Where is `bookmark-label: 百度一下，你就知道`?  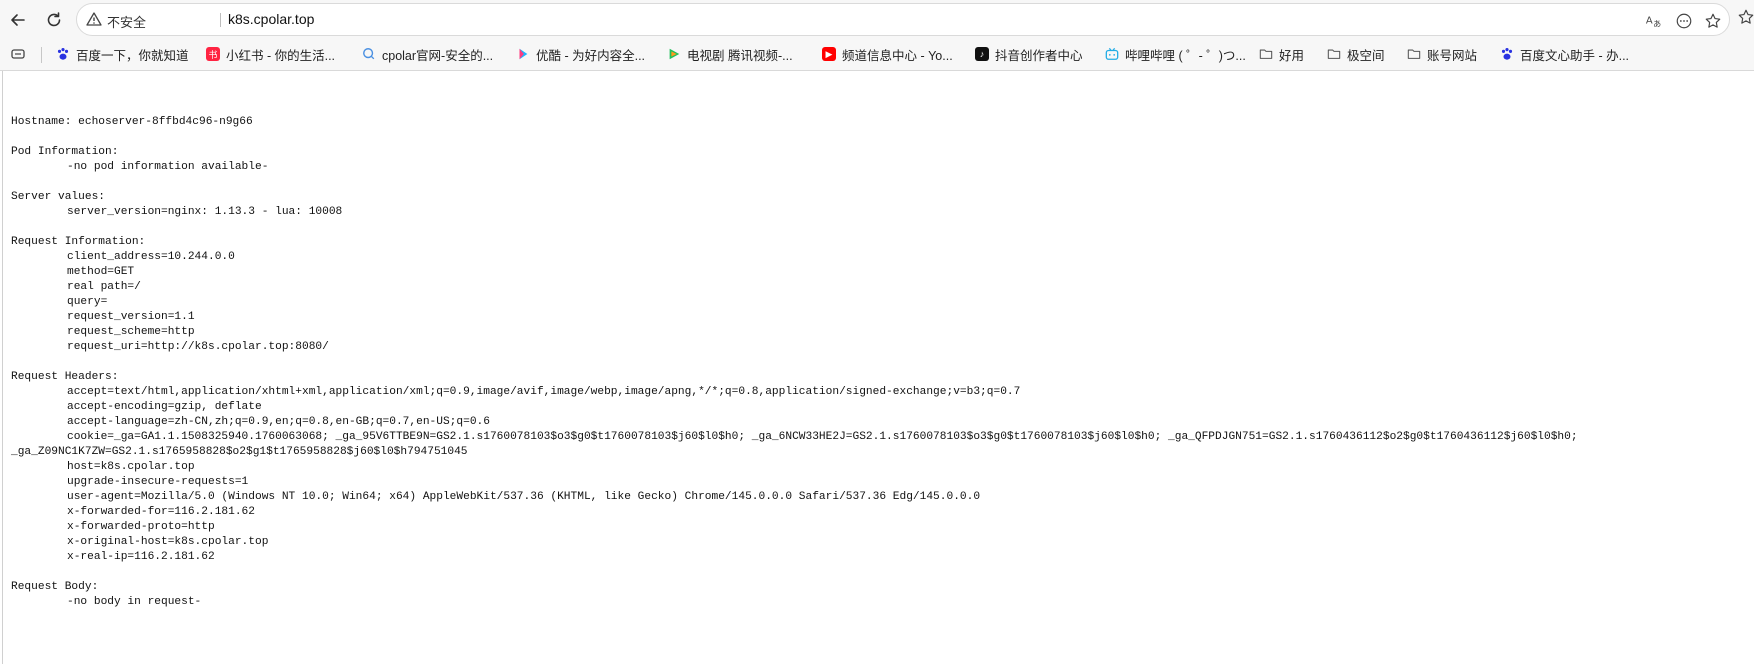
bookmark-label: 百度一下，你就知道 is located at coordinates (132, 55).